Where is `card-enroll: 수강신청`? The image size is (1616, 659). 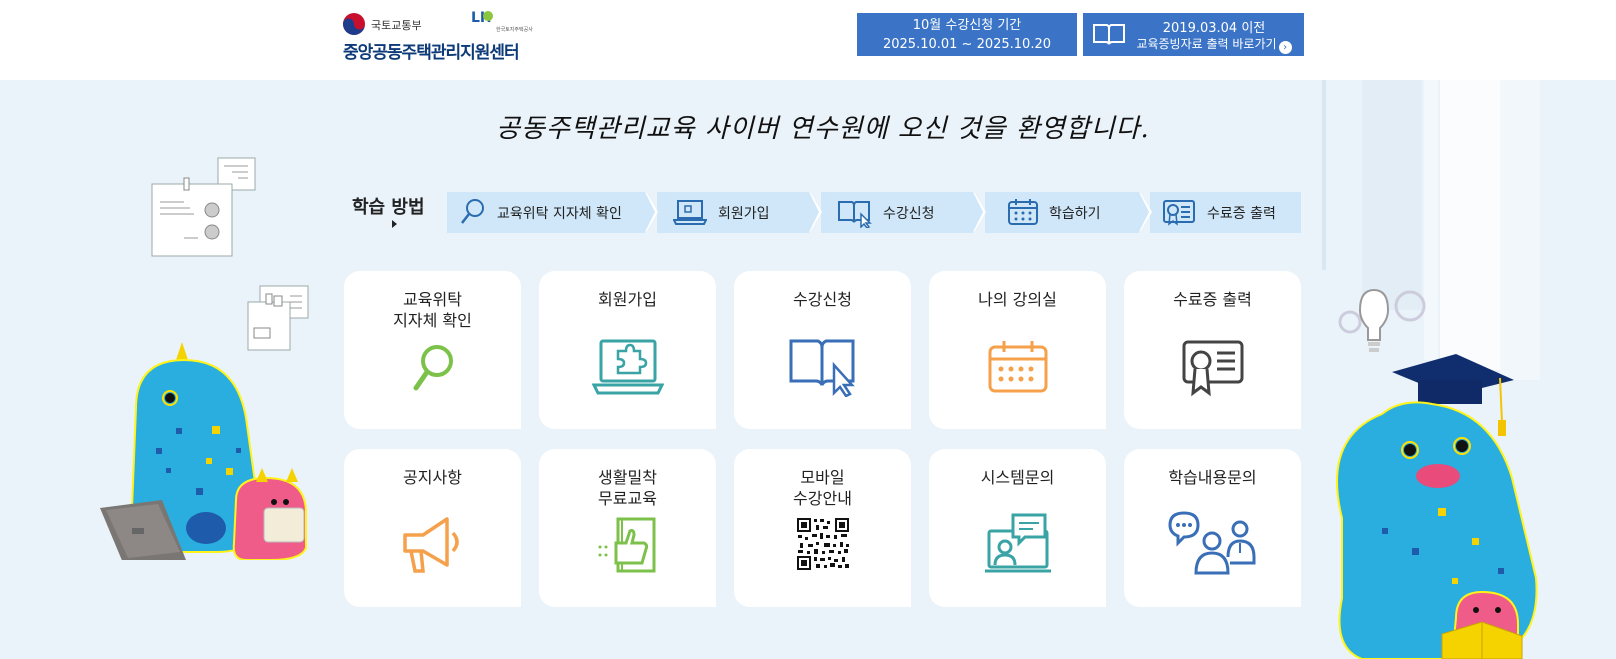 card-enroll: 수강신청 is located at coordinates (822, 350).